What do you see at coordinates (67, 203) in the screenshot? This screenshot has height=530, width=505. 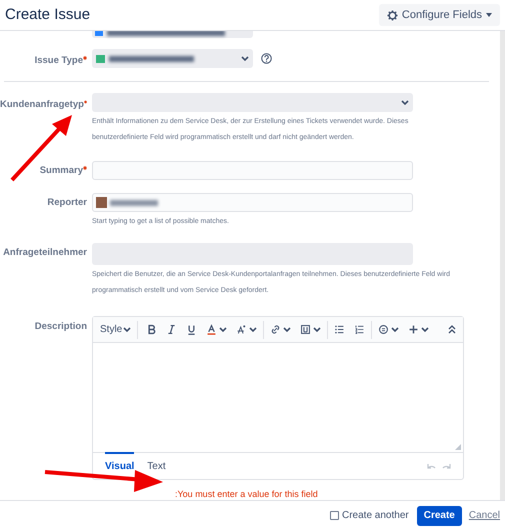 I see `field-label: Reporter` at bounding box center [67, 203].